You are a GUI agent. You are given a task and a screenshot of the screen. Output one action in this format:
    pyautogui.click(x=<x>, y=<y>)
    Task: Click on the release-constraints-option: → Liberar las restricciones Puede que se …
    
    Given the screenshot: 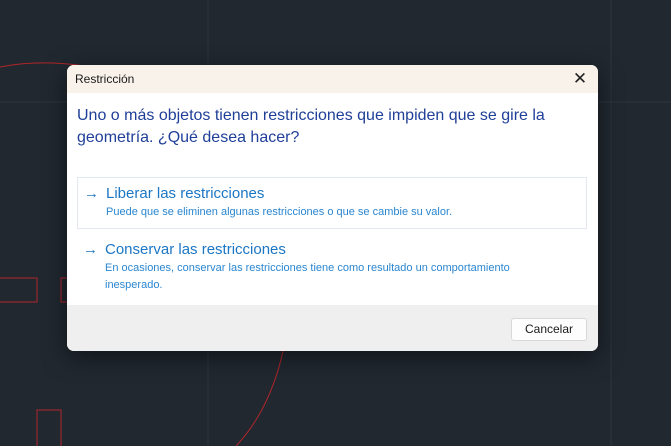 What is the action you would take?
    pyautogui.click(x=332, y=203)
    